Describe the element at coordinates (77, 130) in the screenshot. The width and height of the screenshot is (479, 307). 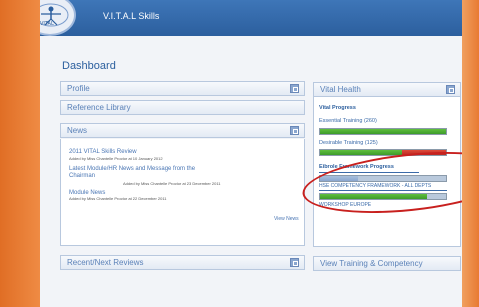
I see `news-panel-label: News` at that location.